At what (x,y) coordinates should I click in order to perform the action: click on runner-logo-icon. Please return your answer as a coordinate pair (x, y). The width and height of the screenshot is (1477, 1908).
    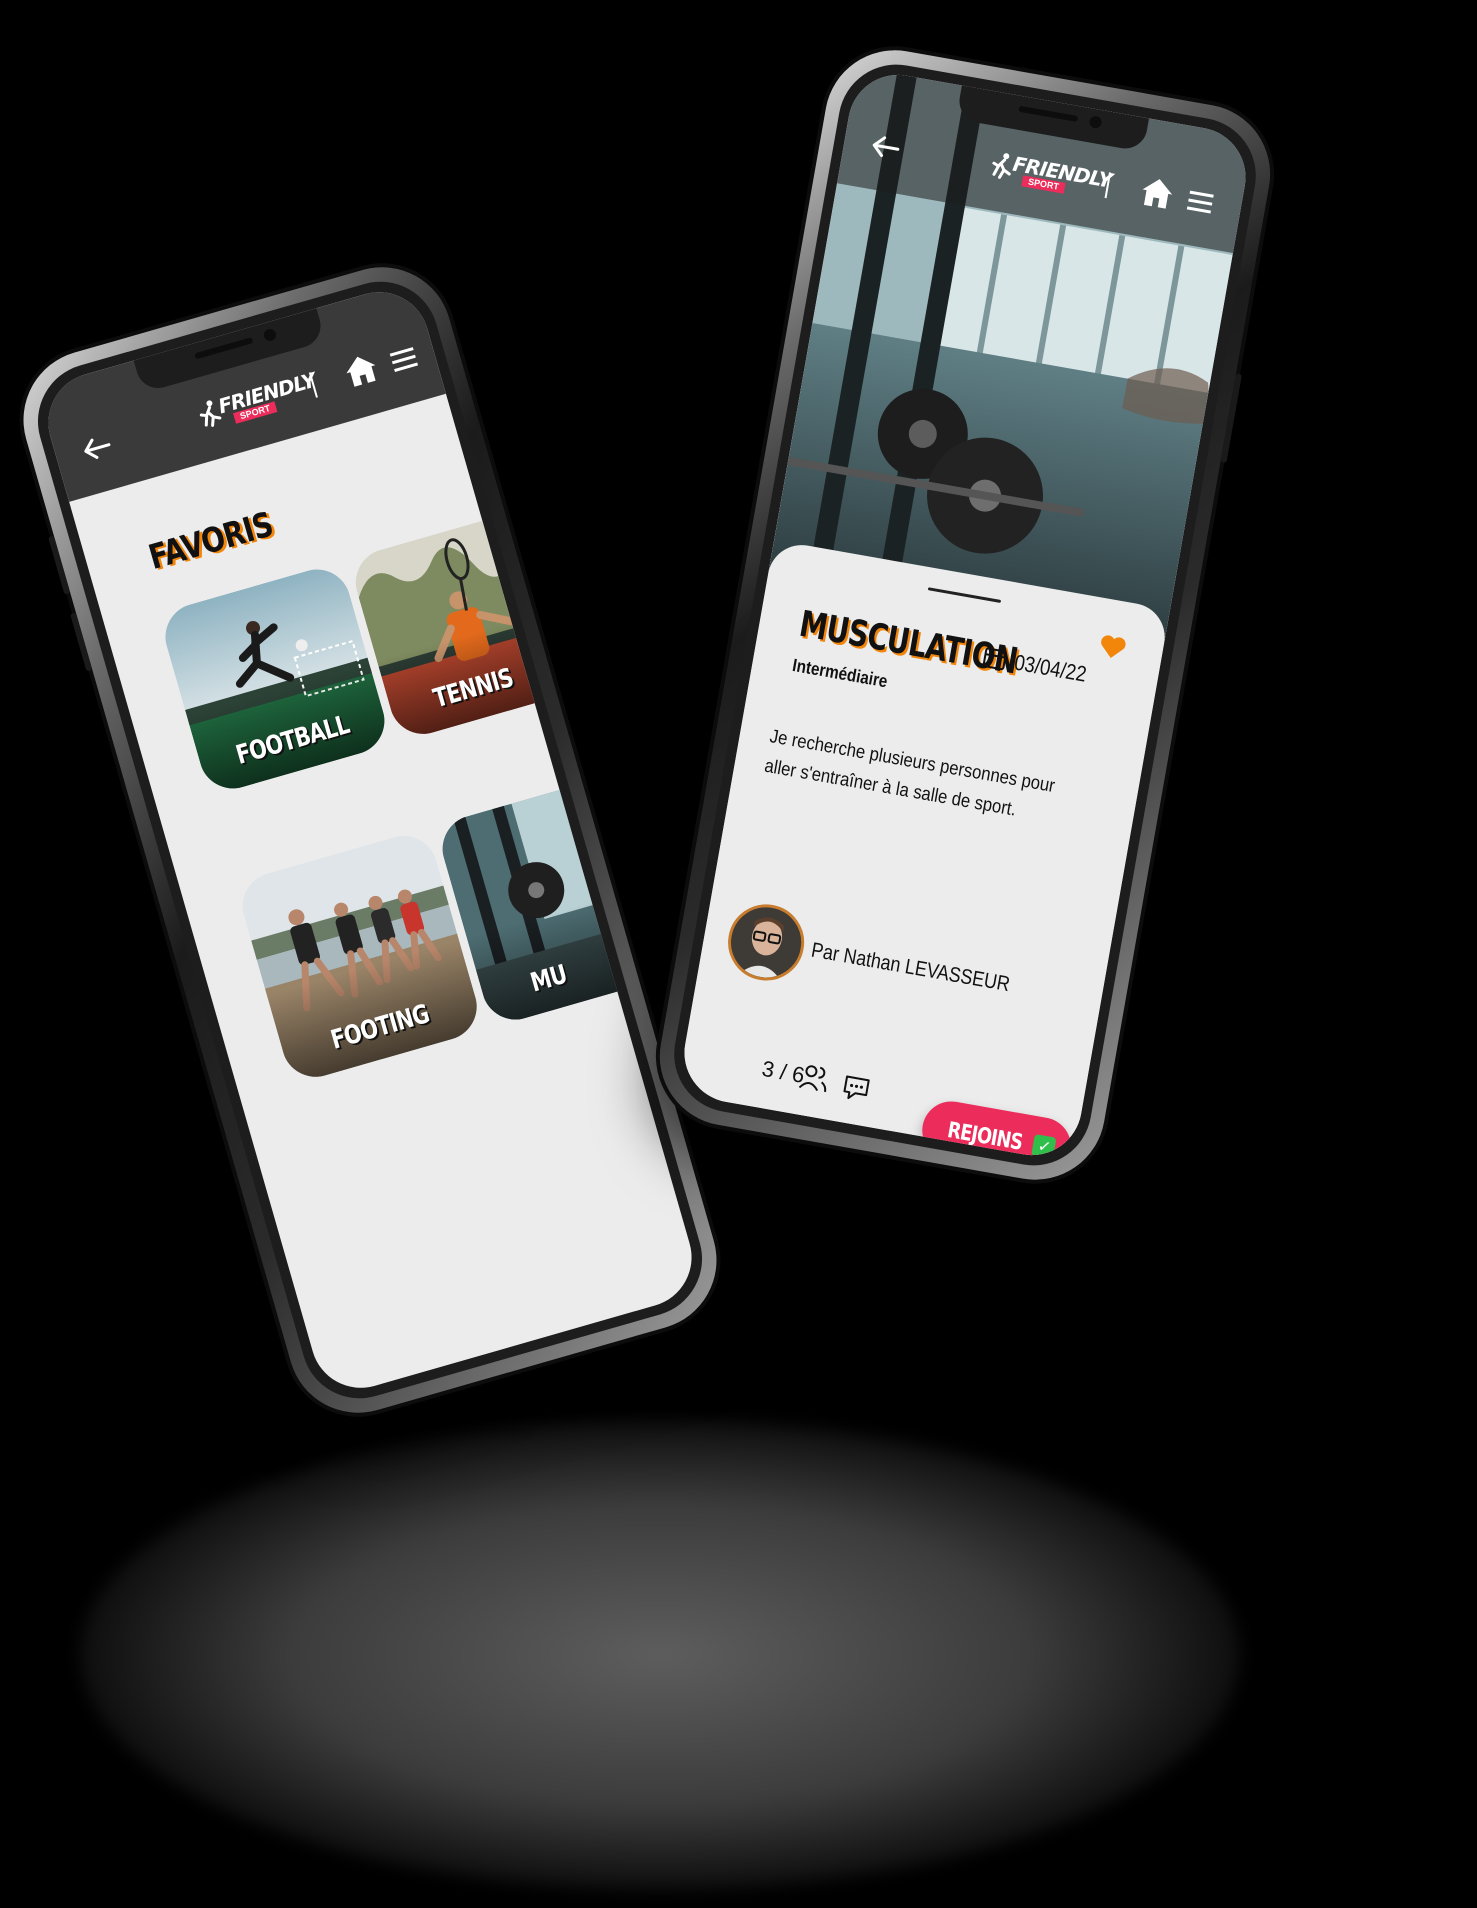
    Looking at the image, I should click on (1001, 166).